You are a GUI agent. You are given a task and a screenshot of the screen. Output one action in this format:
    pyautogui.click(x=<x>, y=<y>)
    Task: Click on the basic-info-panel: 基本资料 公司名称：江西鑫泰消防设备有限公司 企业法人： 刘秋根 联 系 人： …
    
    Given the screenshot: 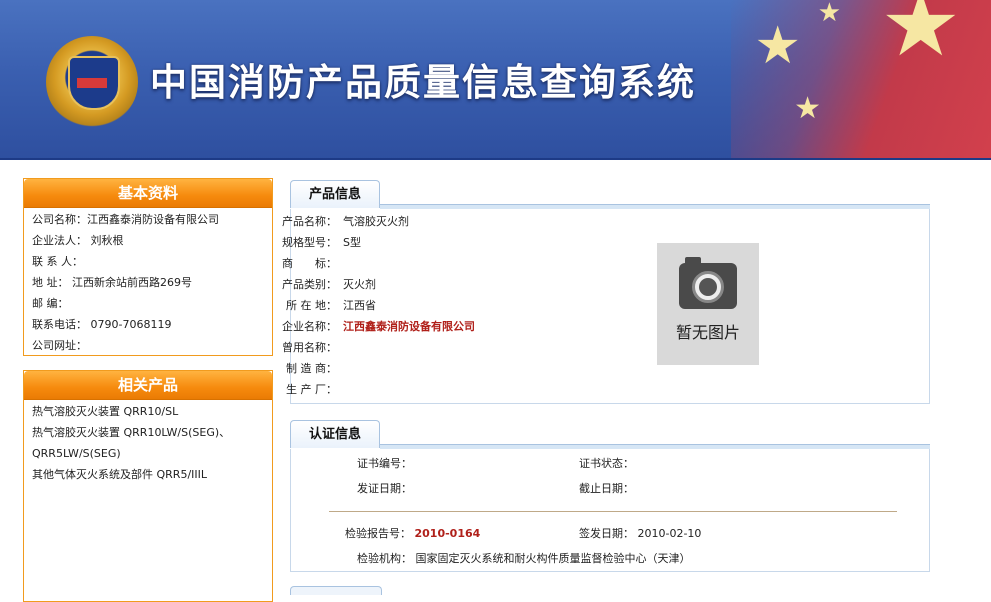 What is the action you would take?
    pyautogui.click(x=148, y=267)
    